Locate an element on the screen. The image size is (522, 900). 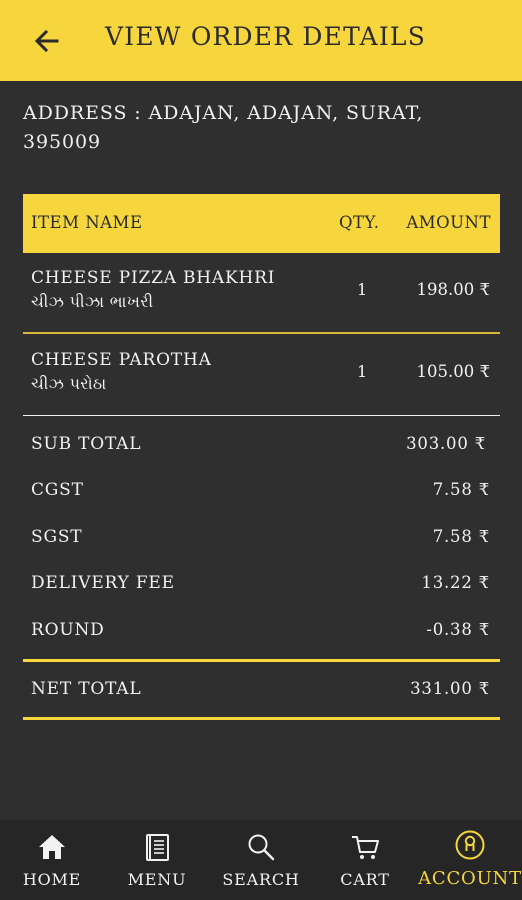
item-name: CHEESE PAROTHA is located at coordinates (121, 360).